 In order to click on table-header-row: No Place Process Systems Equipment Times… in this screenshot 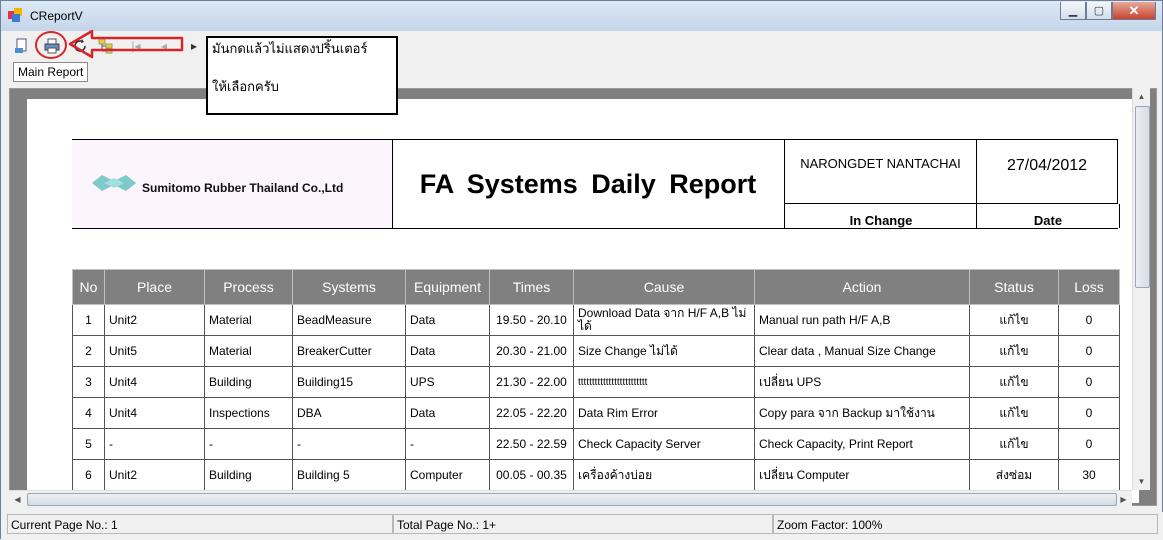, I will do `click(596, 287)`.